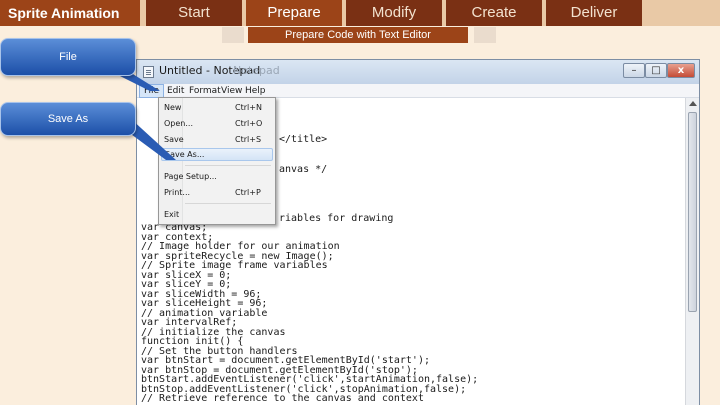 Image resolution: width=720 pixels, height=405 pixels. I want to click on save-as-callout: Save As, so click(68, 119).